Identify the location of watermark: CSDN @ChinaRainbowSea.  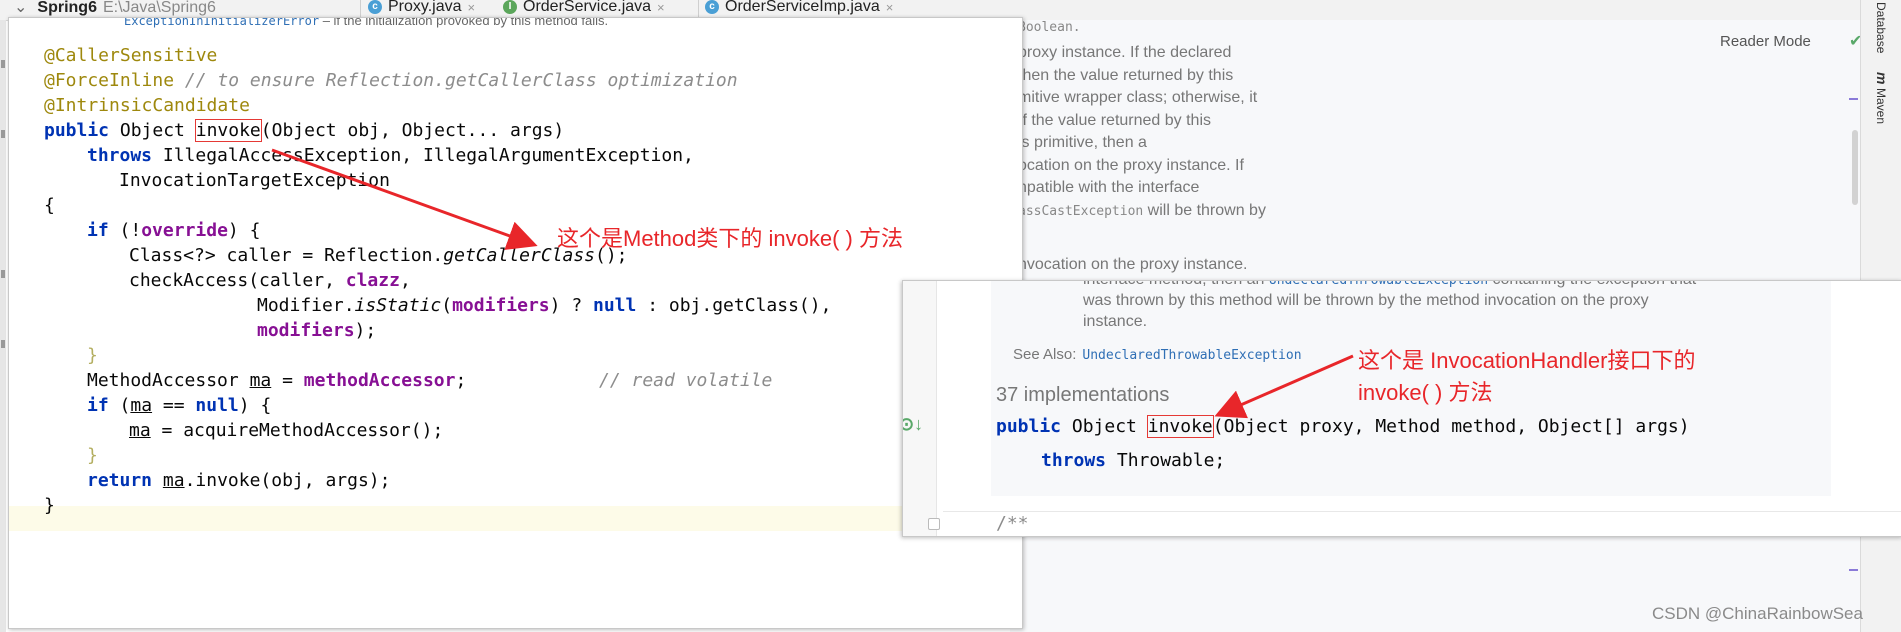
(1757, 613).